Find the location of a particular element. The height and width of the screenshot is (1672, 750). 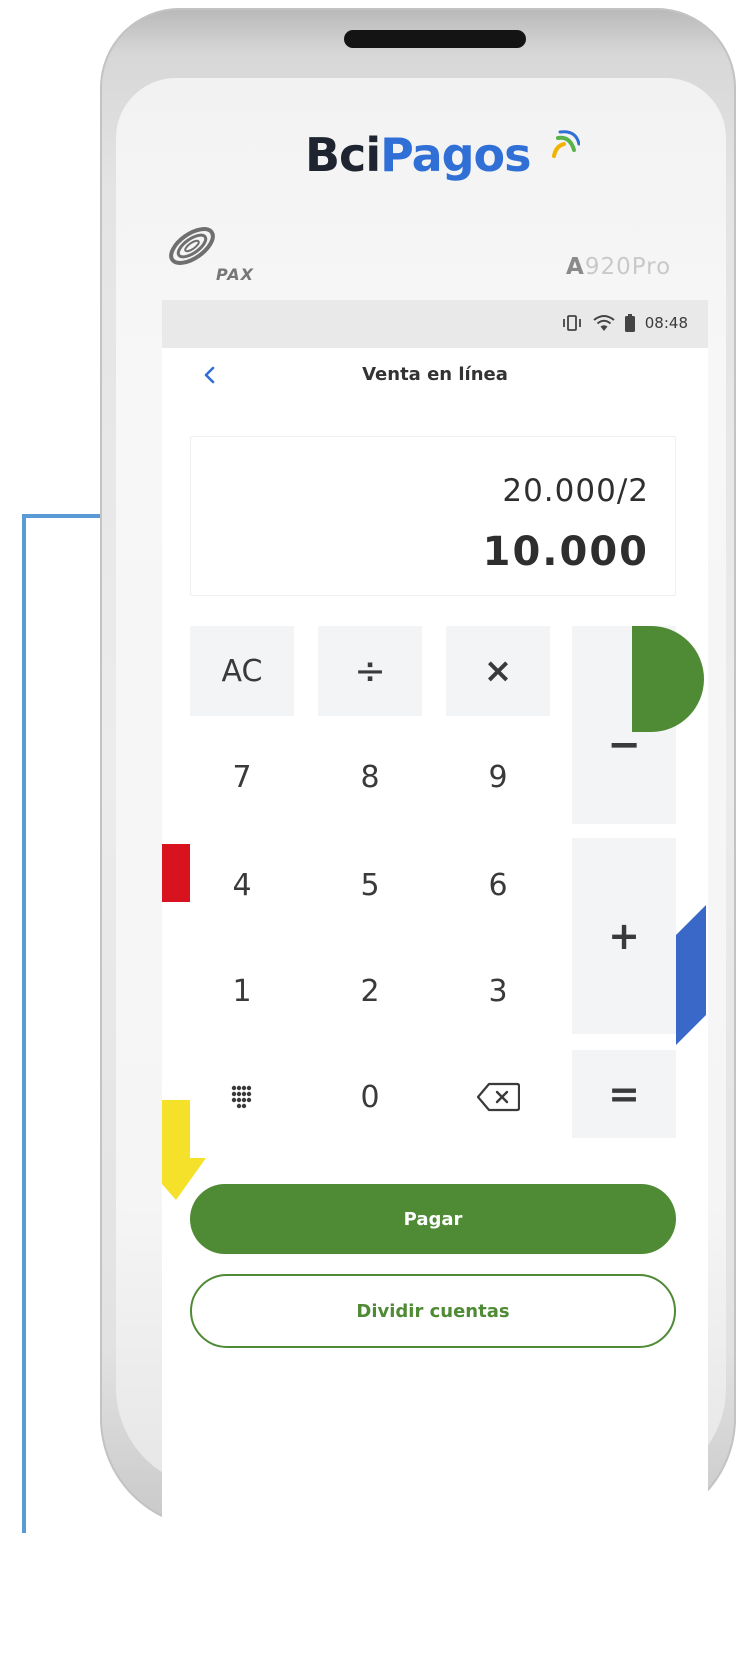

maker-label: PAX is located at coordinates (235, 274).